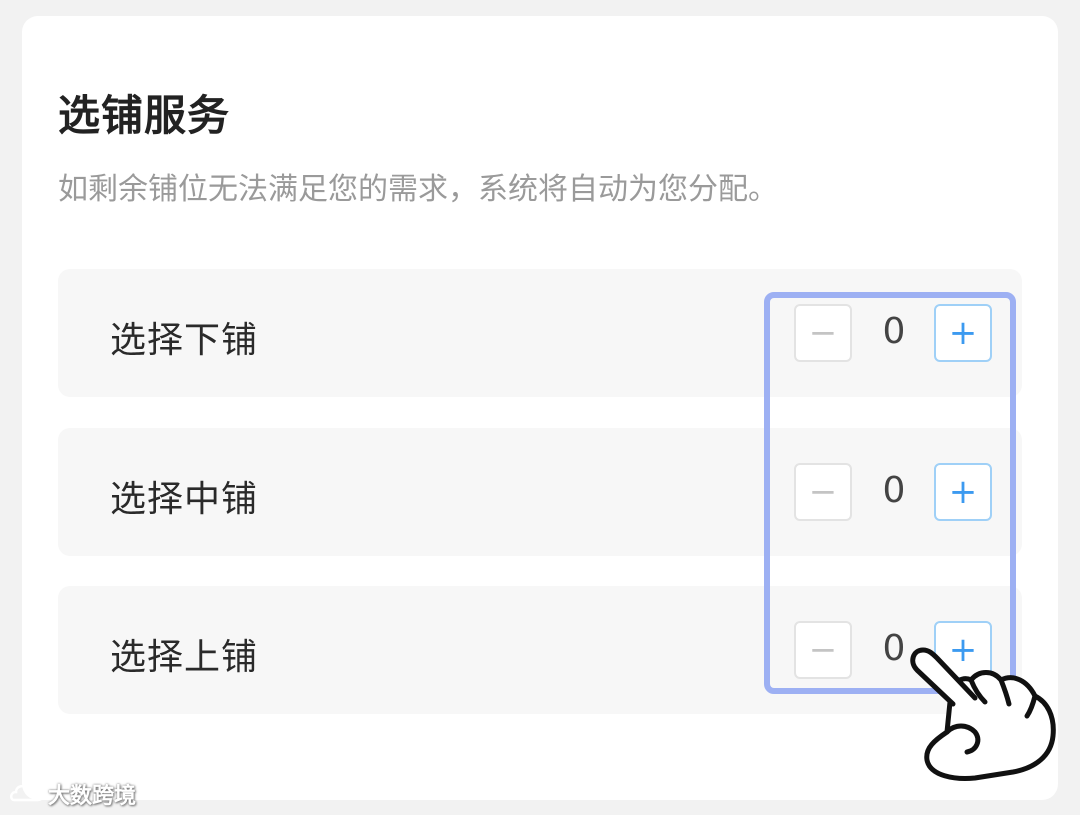  I want to click on section-subtitle: 如剩余铺位无法满足您的需求，系统将自动为您分配。, so click(418, 189).